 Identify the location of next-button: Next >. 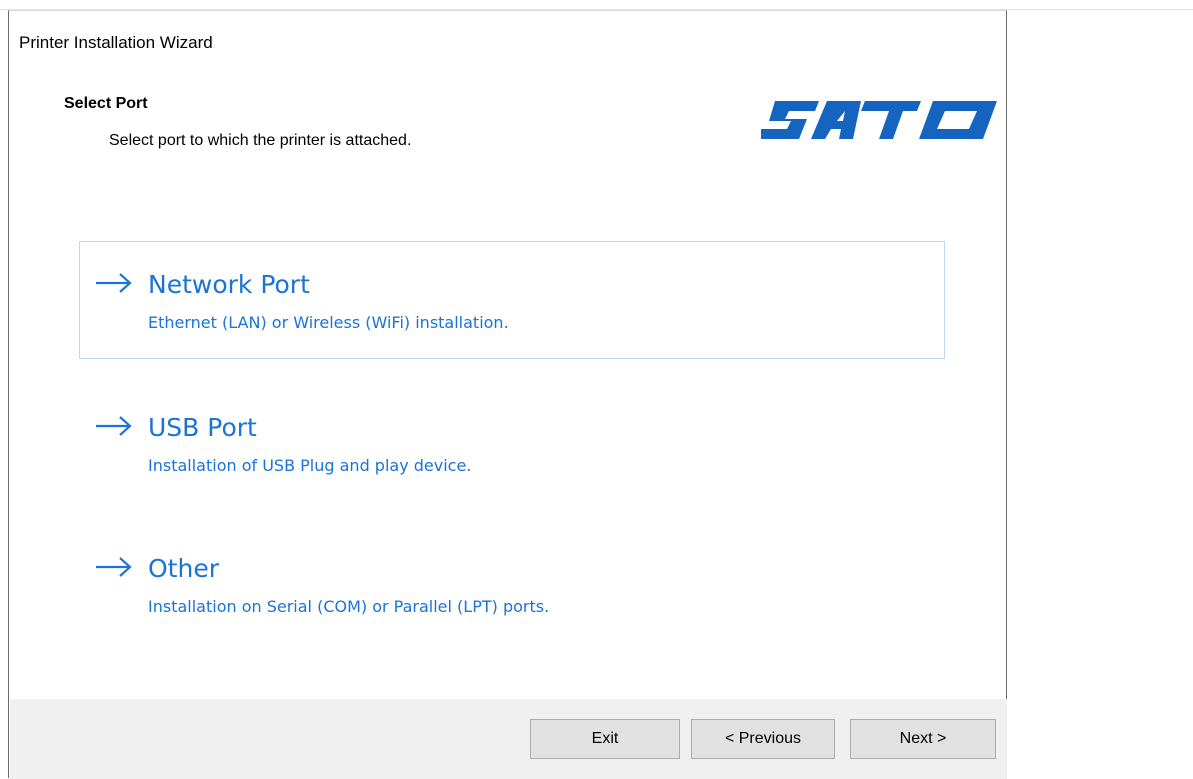
(923, 739).